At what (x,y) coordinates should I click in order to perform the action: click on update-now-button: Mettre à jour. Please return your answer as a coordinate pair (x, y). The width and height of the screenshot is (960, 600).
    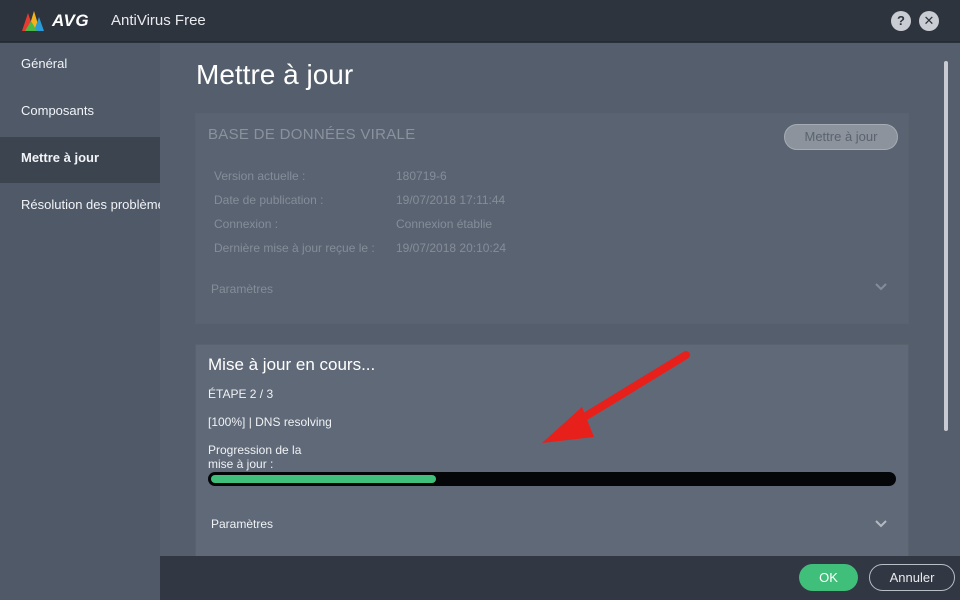
    Looking at the image, I should click on (841, 137).